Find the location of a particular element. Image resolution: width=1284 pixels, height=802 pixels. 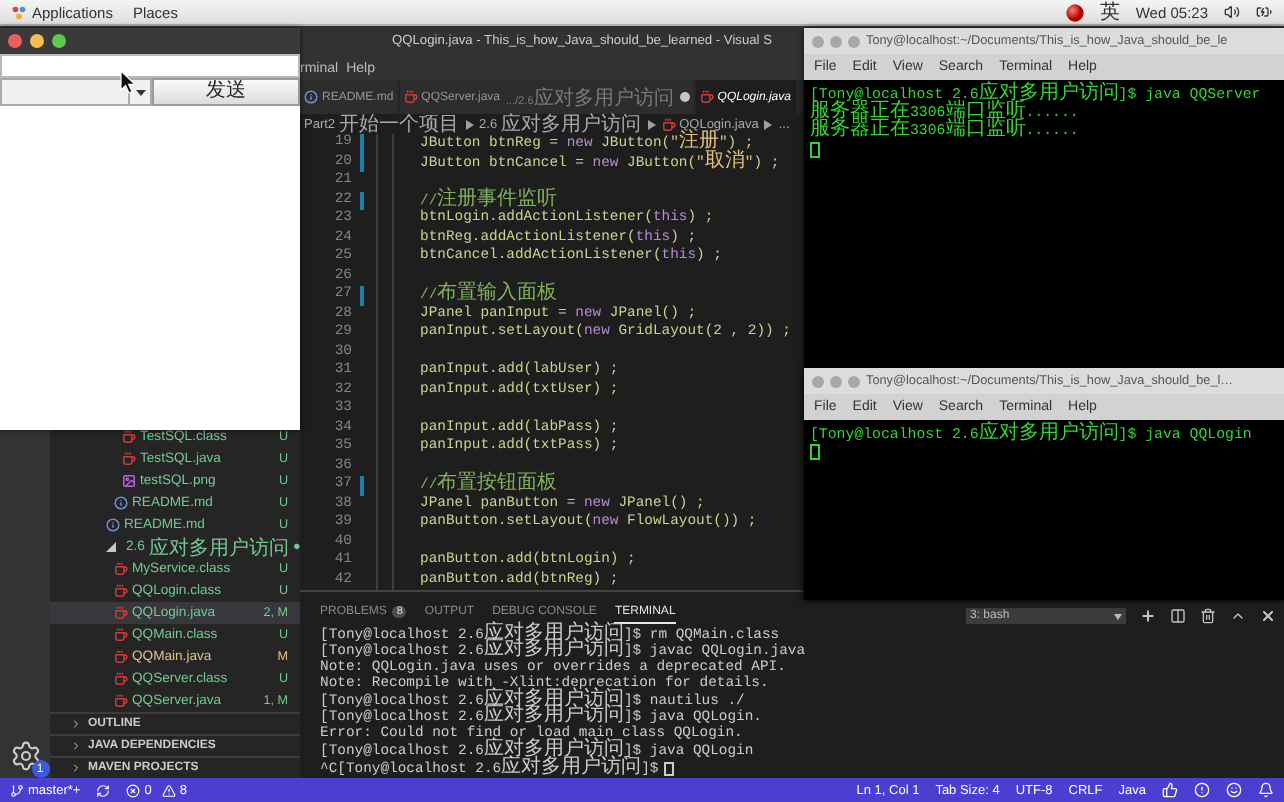

error-icon is located at coordinates (133, 790).